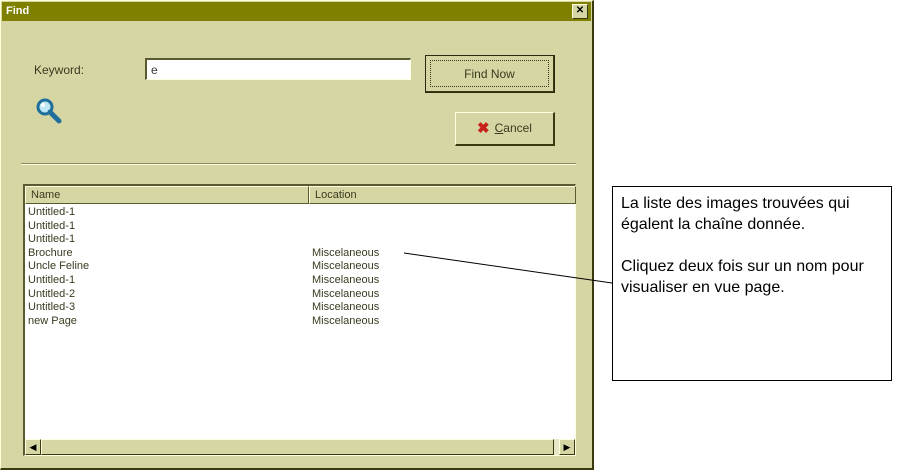 The width and height of the screenshot is (901, 473). I want to click on title-bar: Find ✕, so click(296, 11).